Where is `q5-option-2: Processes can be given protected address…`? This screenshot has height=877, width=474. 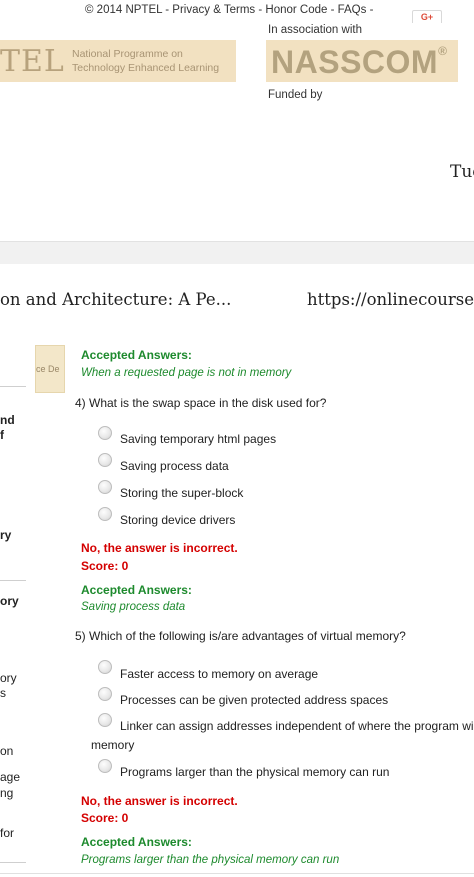 q5-option-2: Processes can be given protected address… is located at coordinates (254, 700).